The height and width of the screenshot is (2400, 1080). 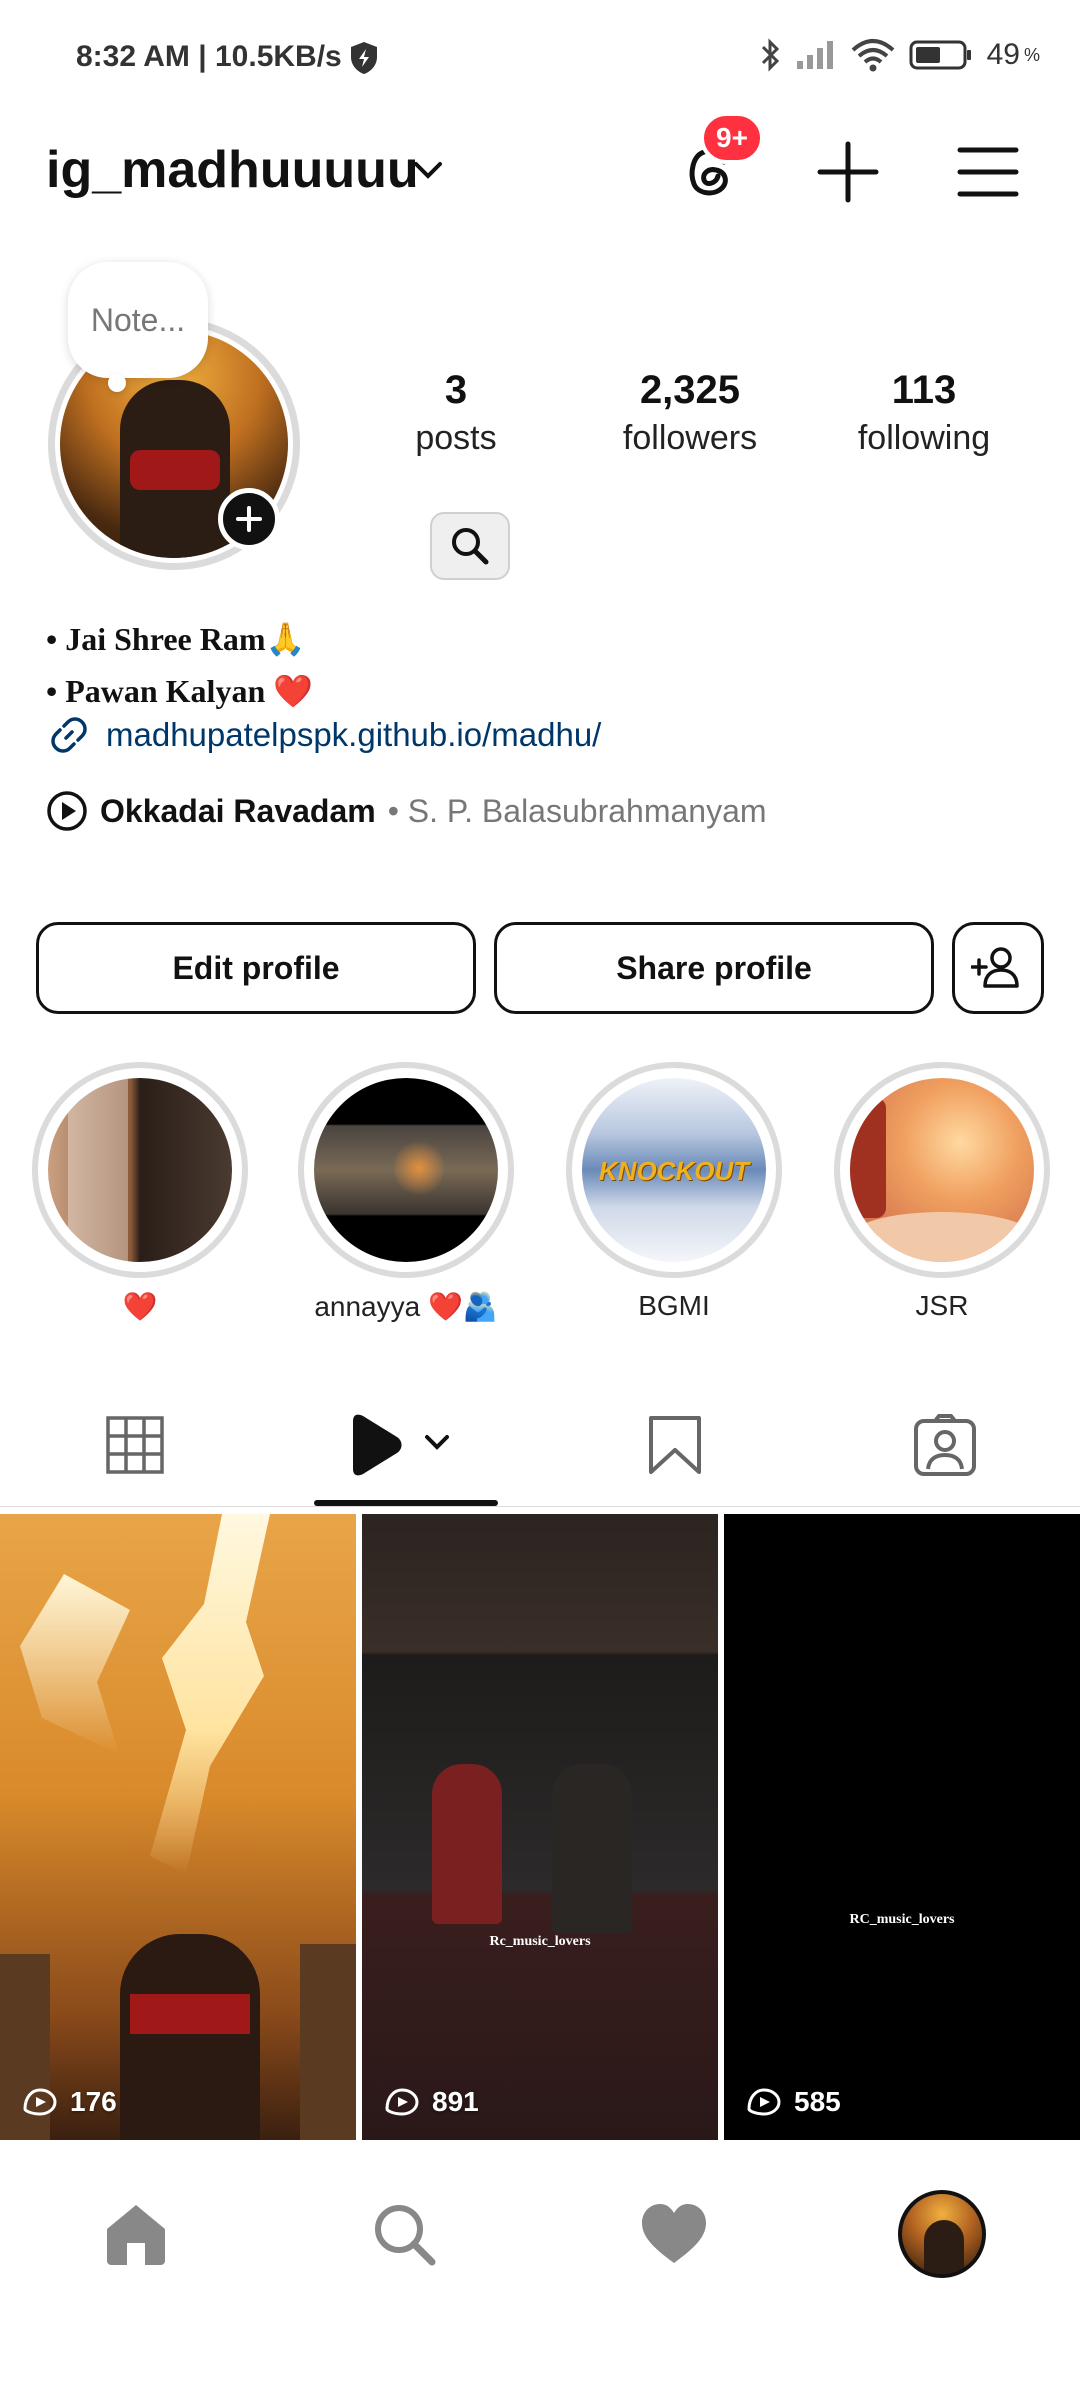 What do you see at coordinates (902, 1827) in the screenshot?
I see `reel-tile: RC_music_lovers 585` at bounding box center [902, 1827].